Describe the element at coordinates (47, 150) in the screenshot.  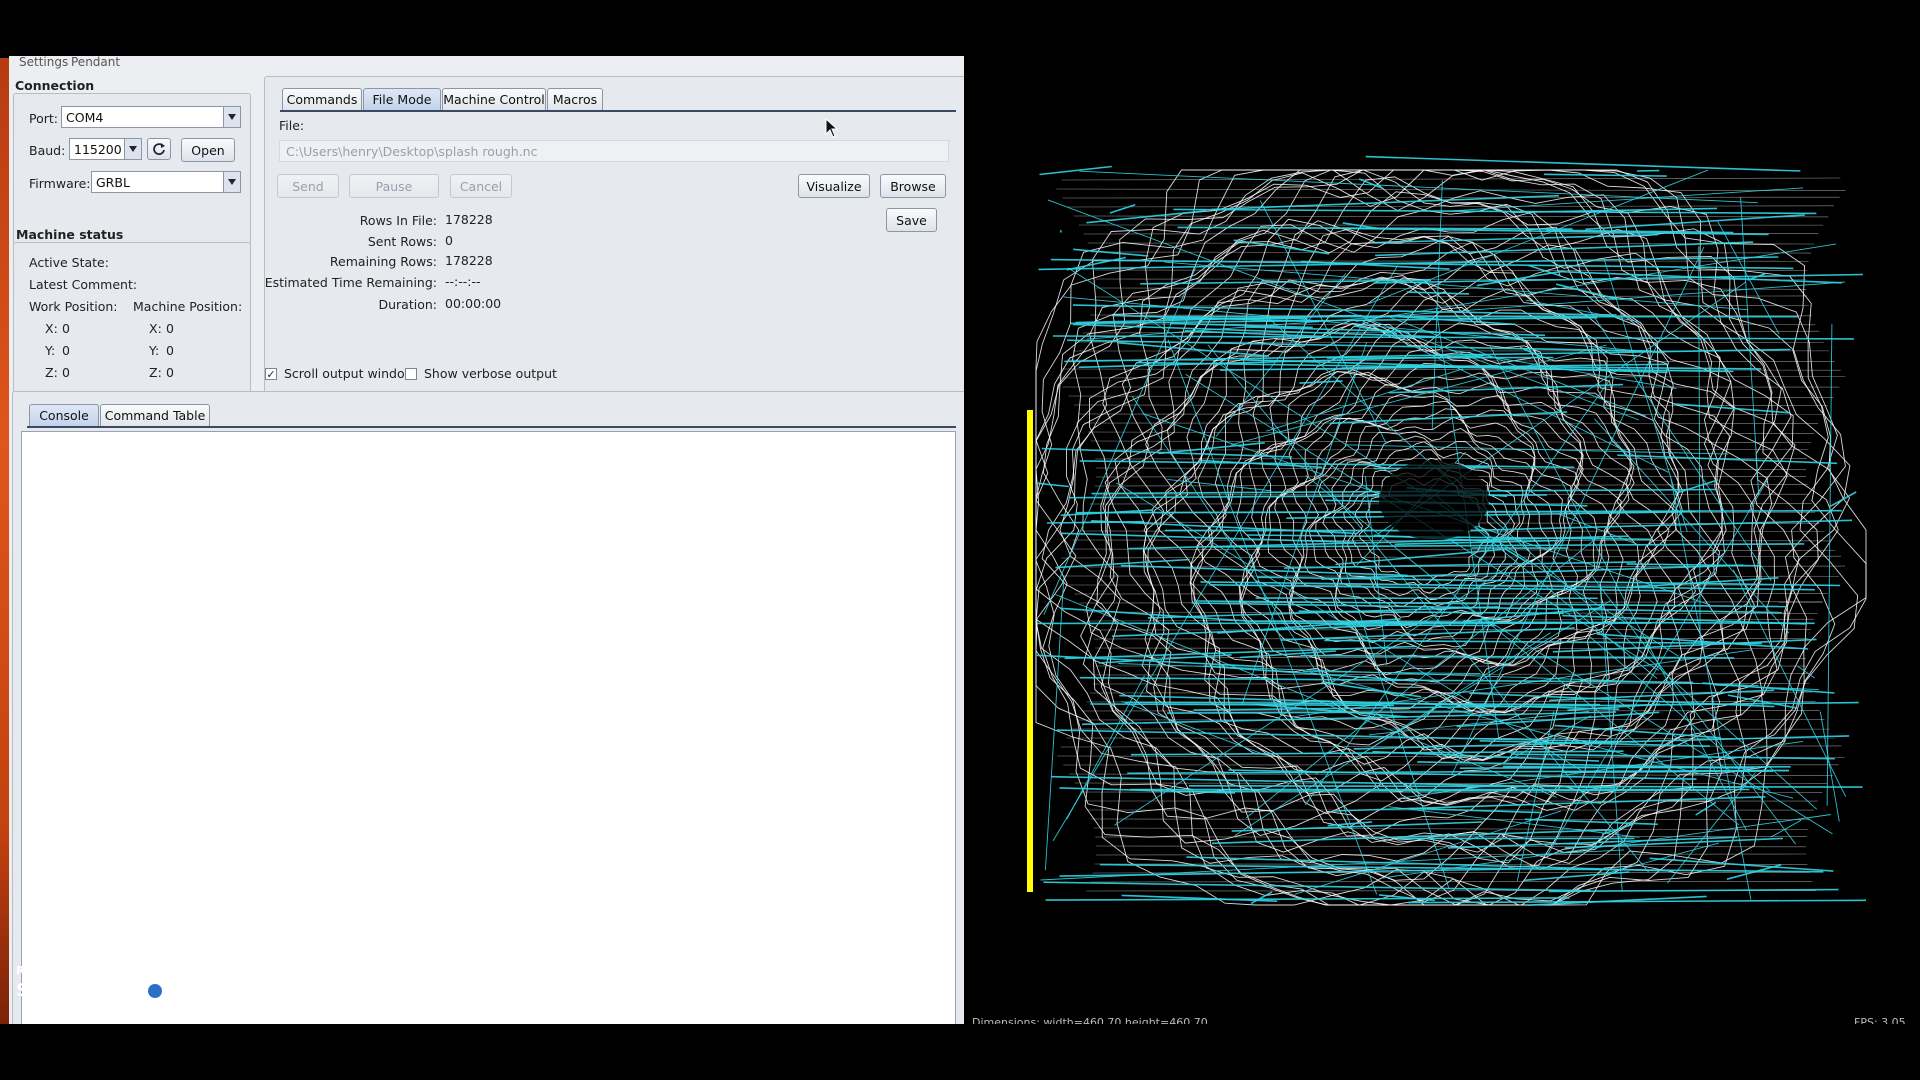
I see `baud-label: Baud:` at that location.